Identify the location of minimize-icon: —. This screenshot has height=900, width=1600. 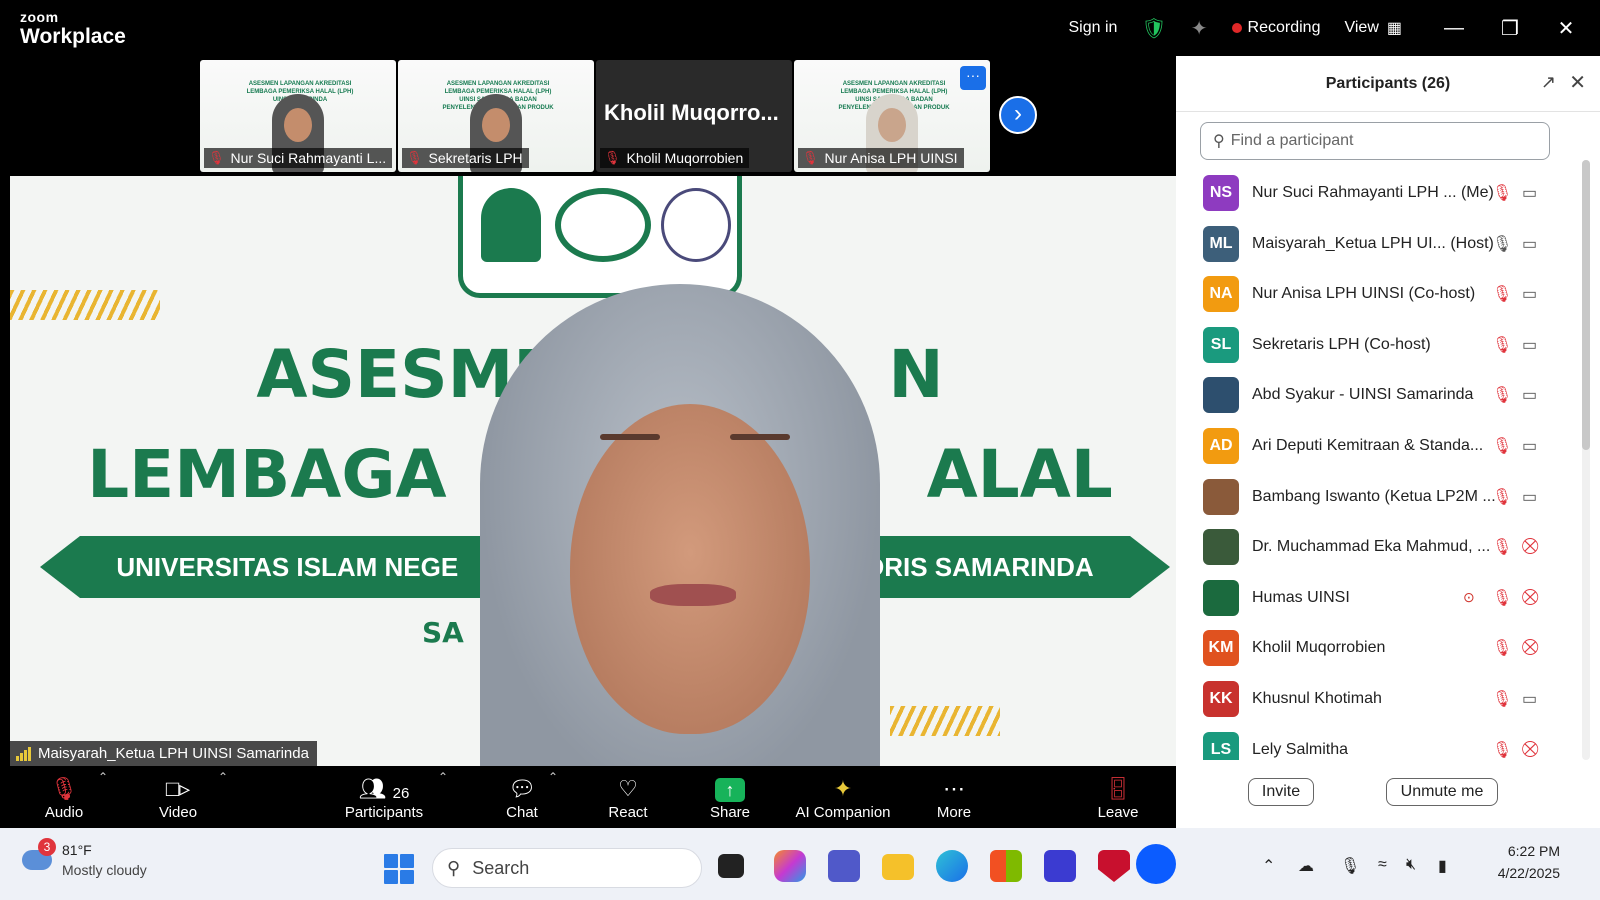
(1454, 28).